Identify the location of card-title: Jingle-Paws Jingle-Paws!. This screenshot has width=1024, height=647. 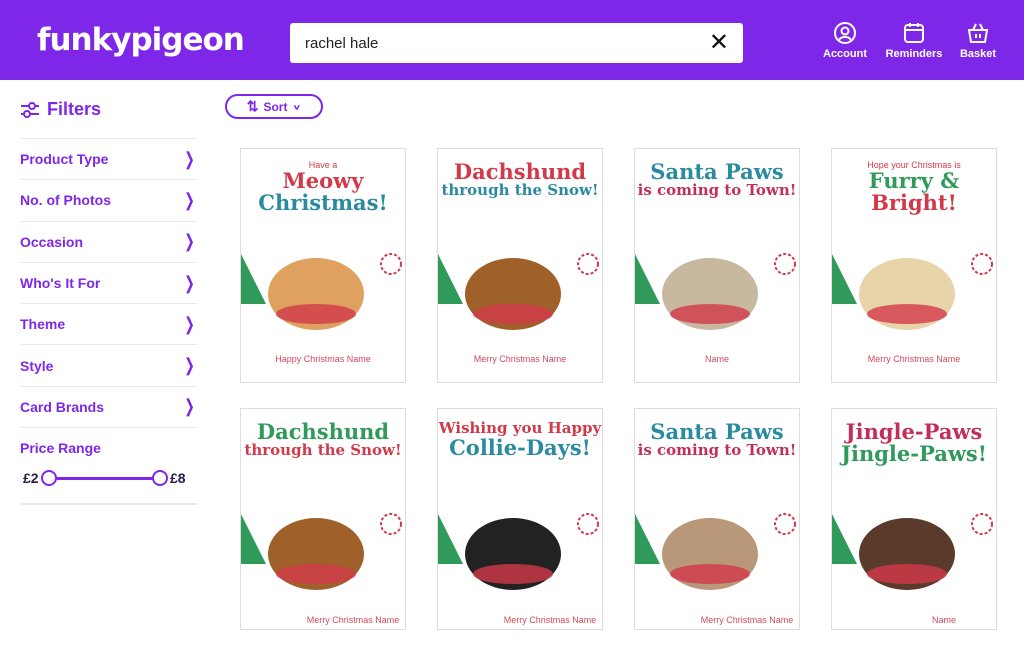
(914, 437).